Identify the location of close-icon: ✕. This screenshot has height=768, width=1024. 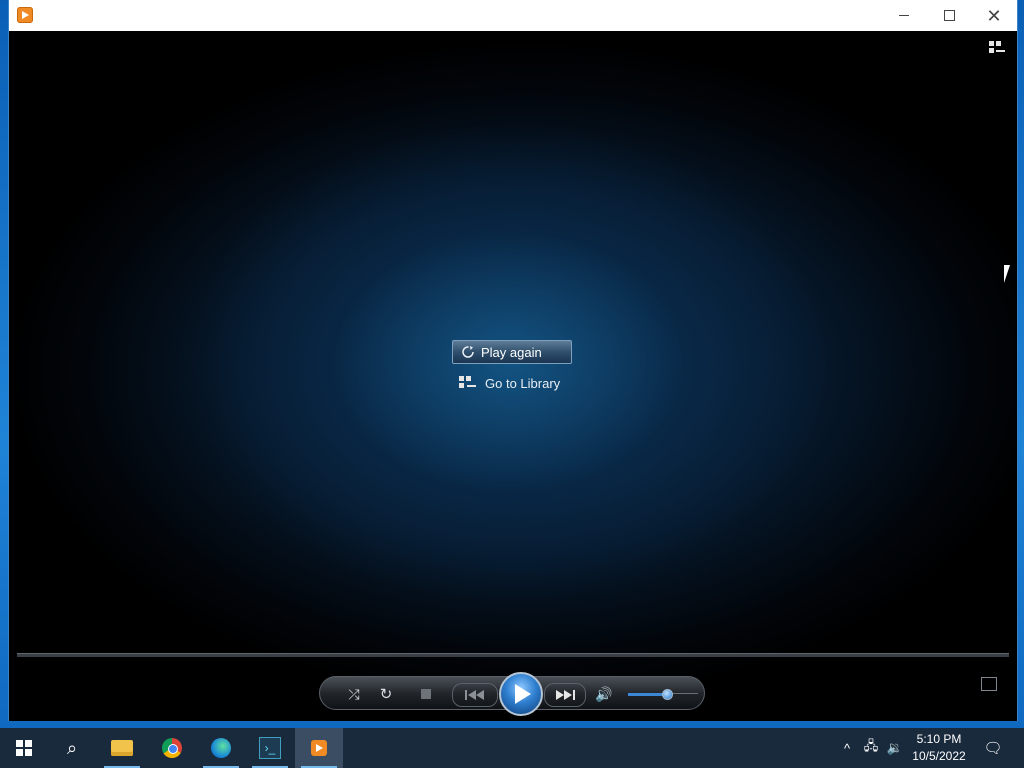
(994, 15).